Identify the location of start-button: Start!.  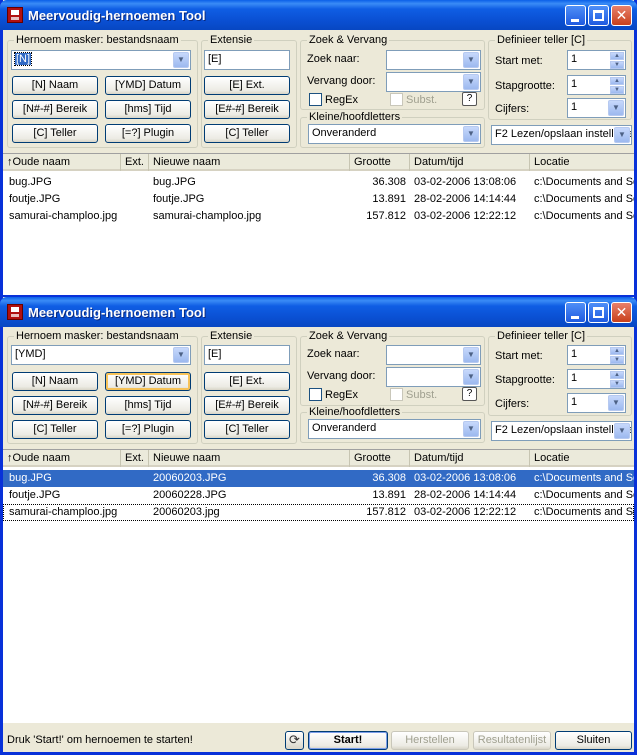
(348, 740).